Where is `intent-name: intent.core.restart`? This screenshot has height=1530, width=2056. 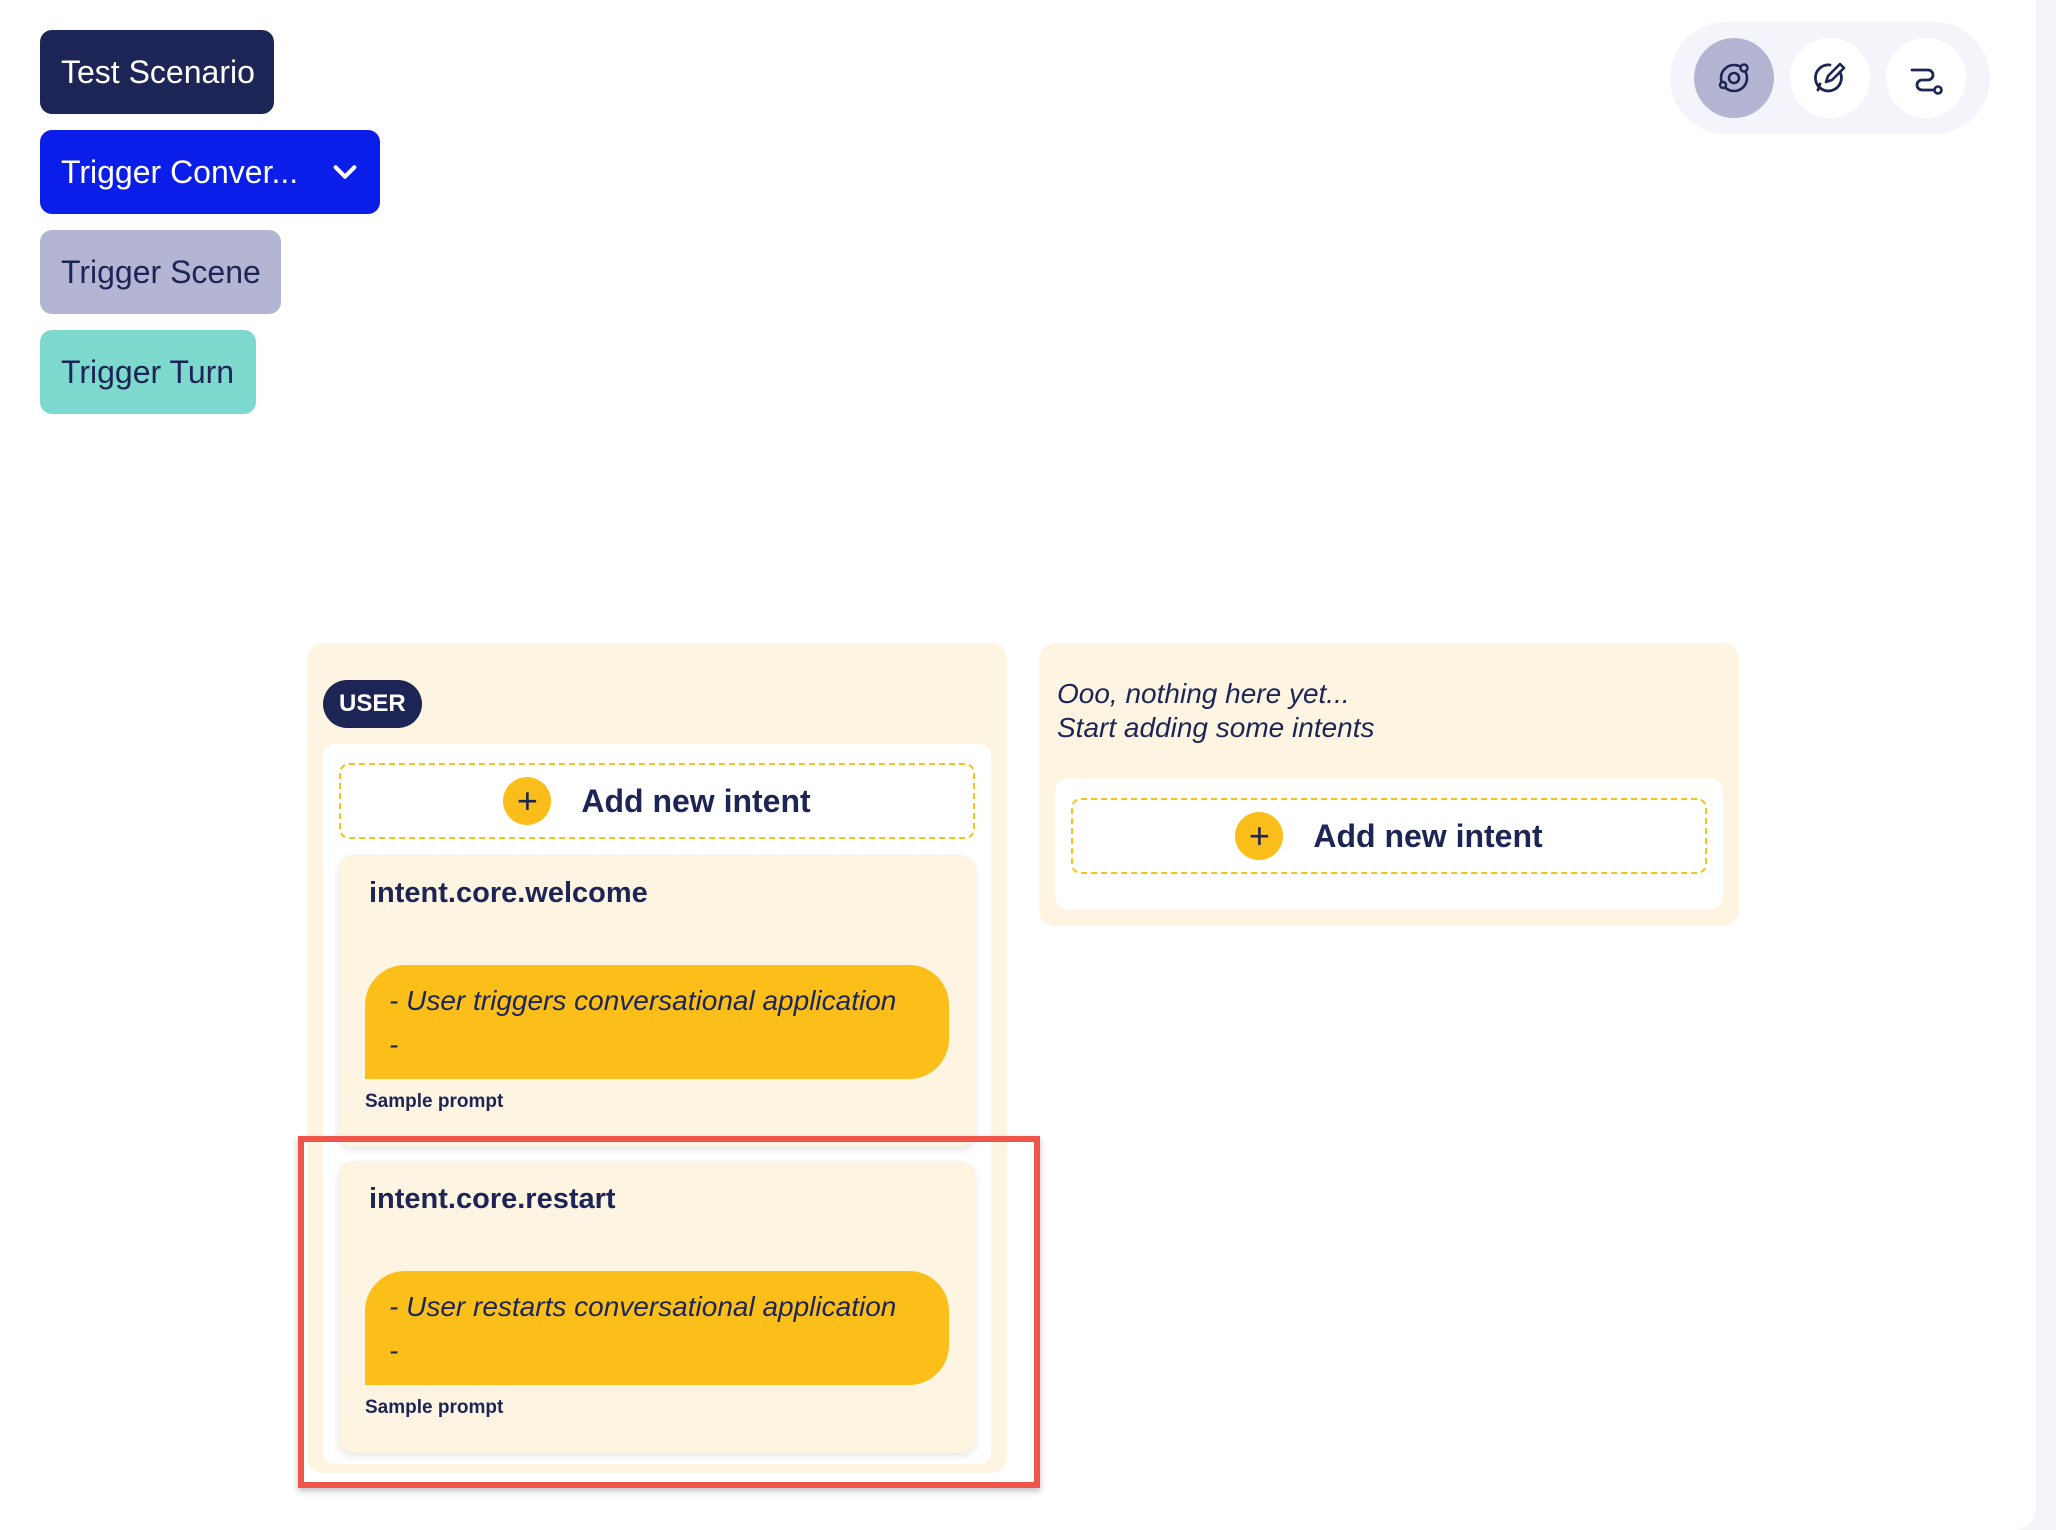 intent-name: intent.core.restart is located at coordinates (492, 1199).